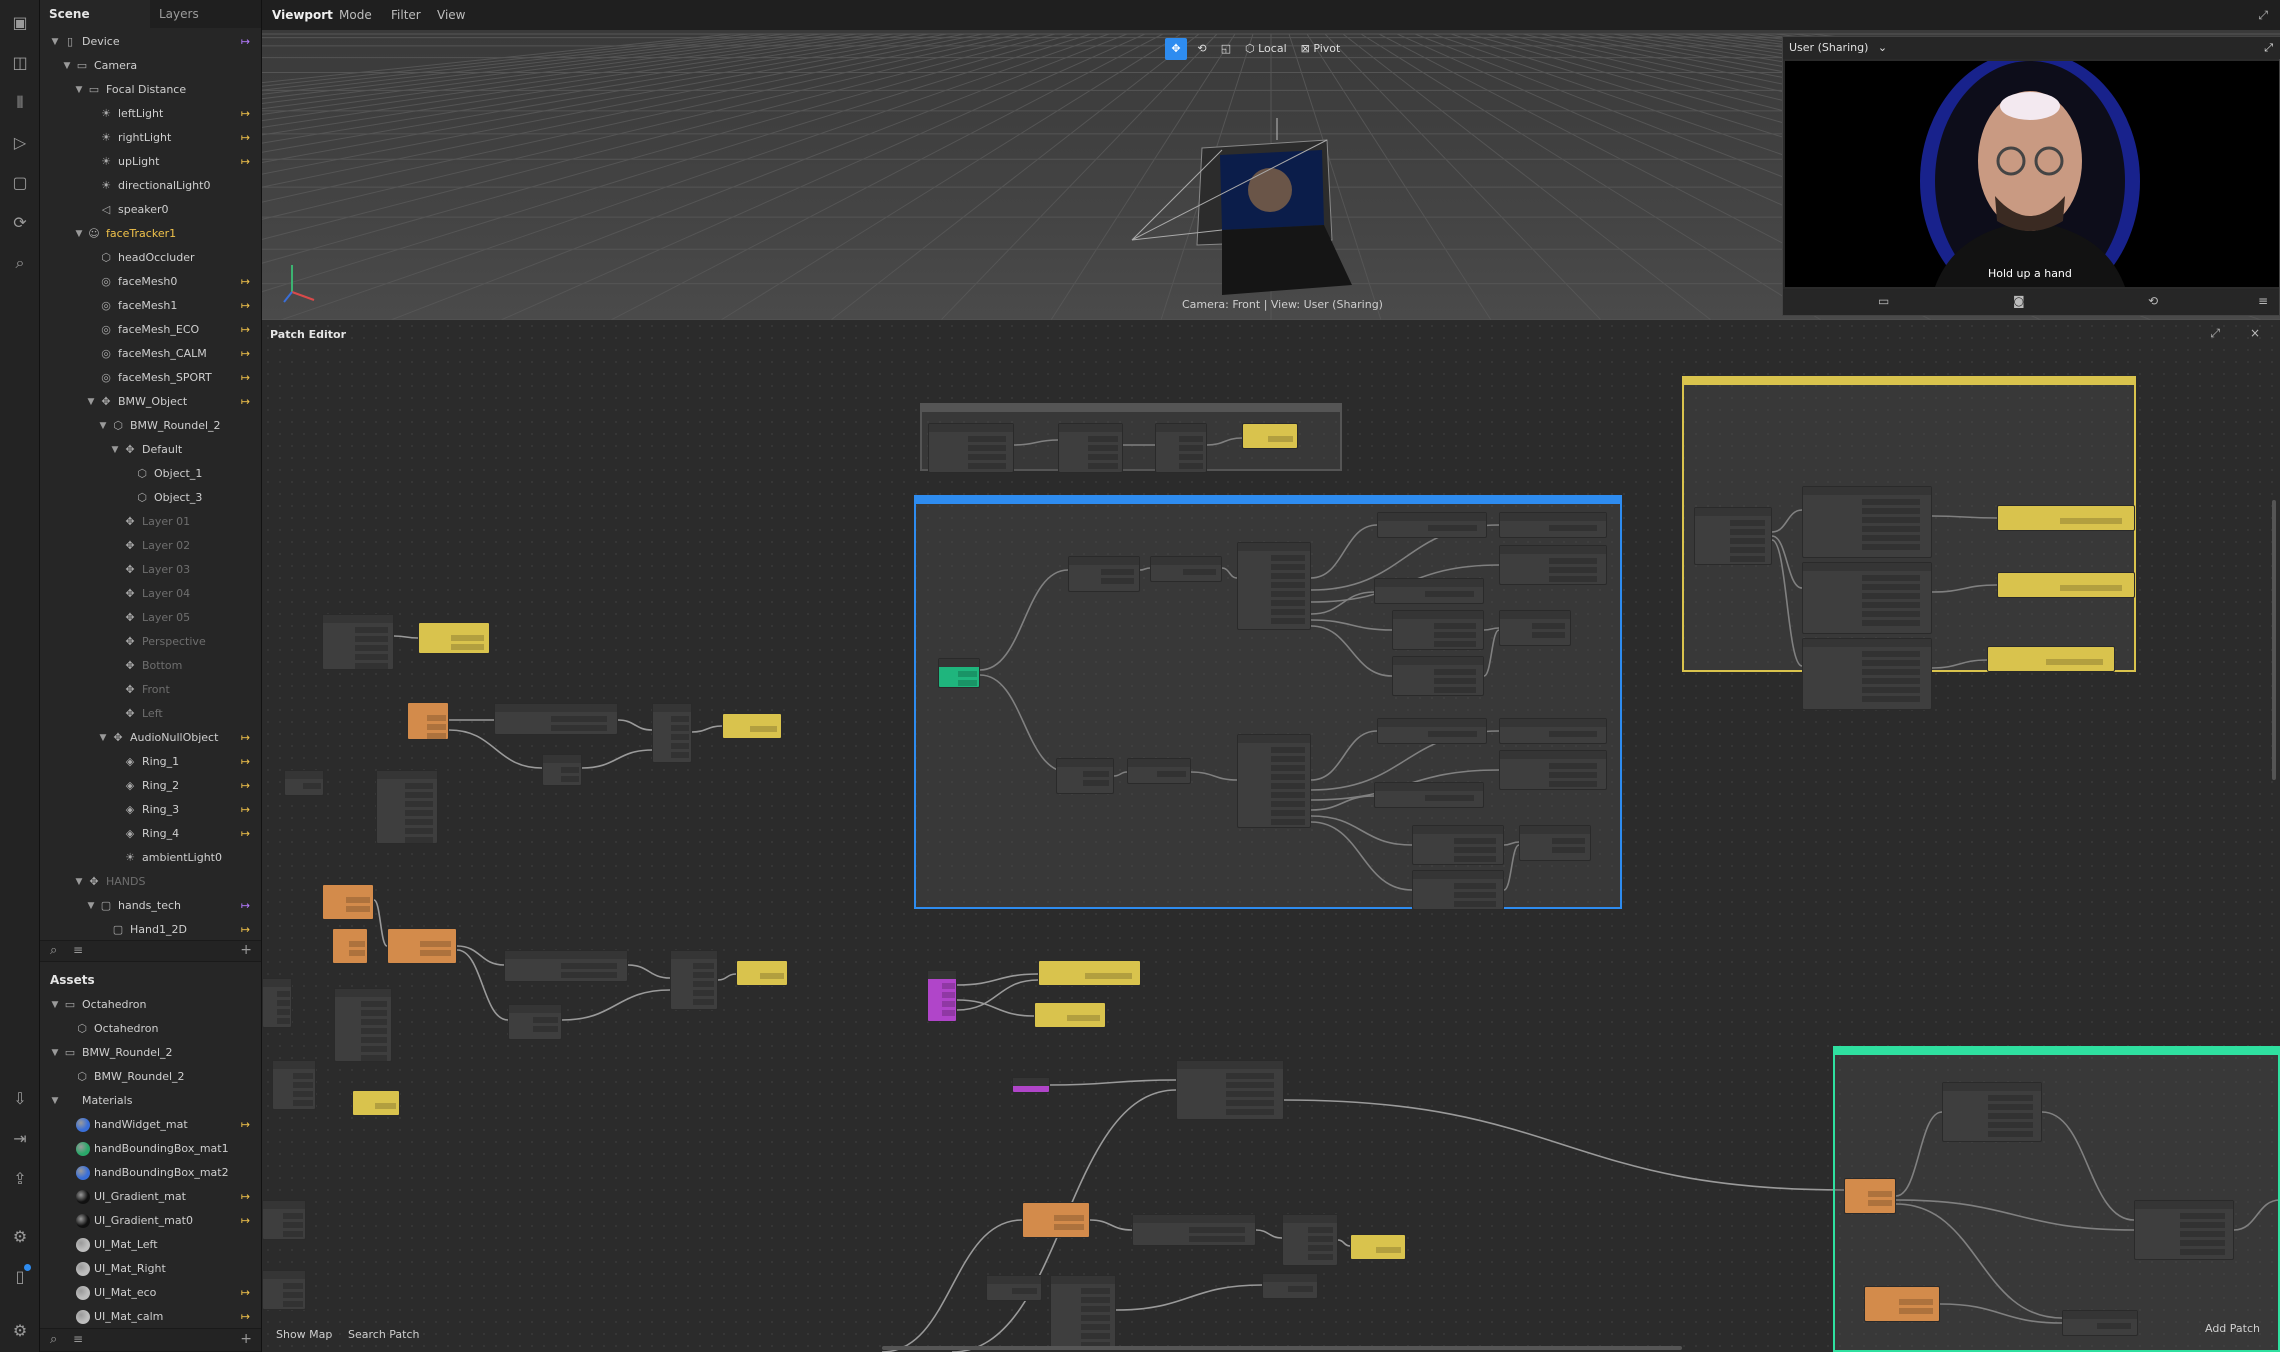 The height and width of the screenshot is (1352, 2280). Describe the element at coordinates (150, 354) in the screenshot. I see `tree-item: ◎ faceMesh_CALM ↦` at that location.